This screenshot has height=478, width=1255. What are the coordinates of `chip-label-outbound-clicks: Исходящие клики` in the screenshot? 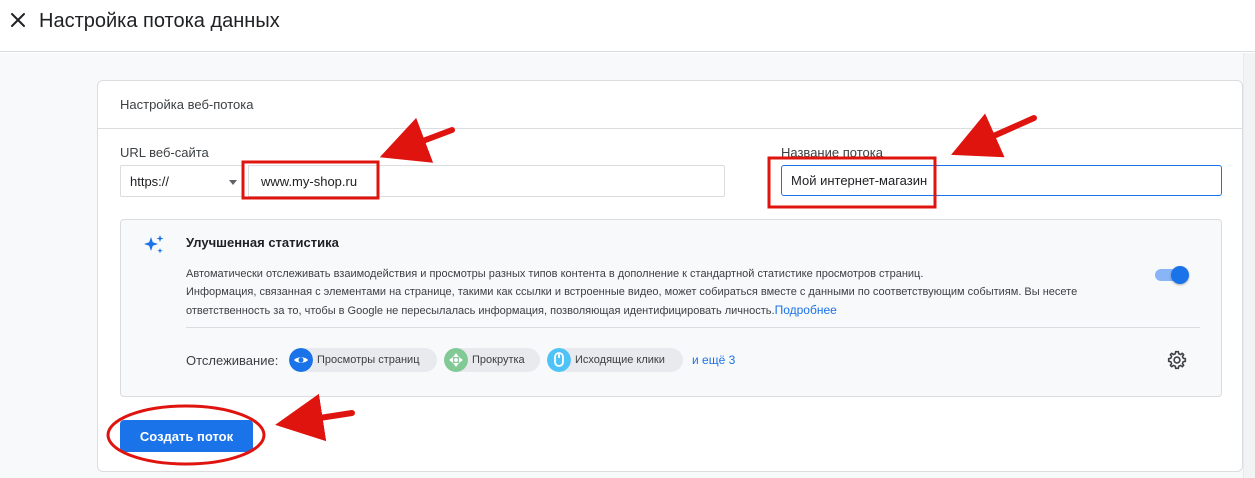 It's located at (620, 360).